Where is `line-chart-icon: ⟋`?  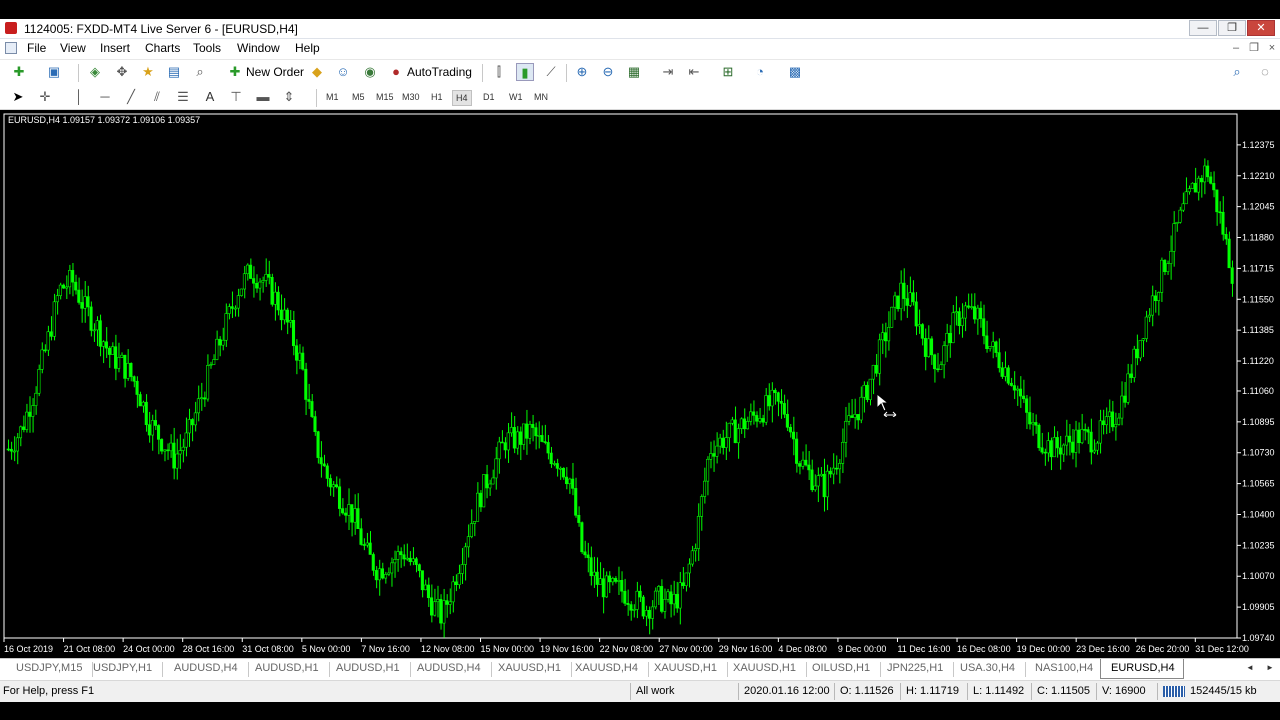
line-chart-icon: ⟋ is located at coordinates (551, 72).